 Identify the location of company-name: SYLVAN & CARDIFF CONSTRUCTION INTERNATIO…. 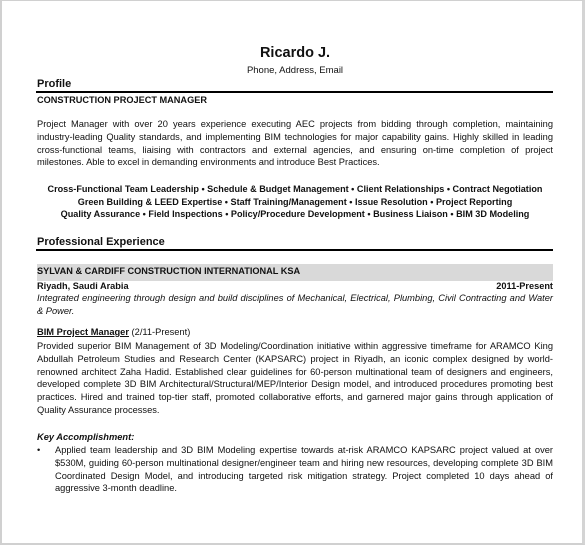
(169, 271).